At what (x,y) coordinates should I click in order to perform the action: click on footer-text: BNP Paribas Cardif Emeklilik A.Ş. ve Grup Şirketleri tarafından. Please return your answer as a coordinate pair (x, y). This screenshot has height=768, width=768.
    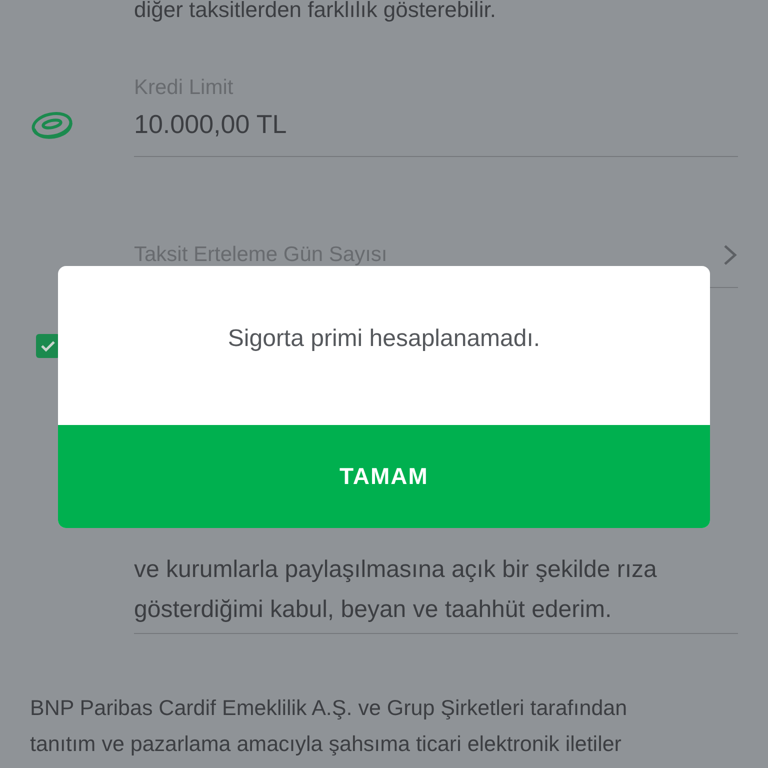
    Looking at the image, I should click on (329, 708).